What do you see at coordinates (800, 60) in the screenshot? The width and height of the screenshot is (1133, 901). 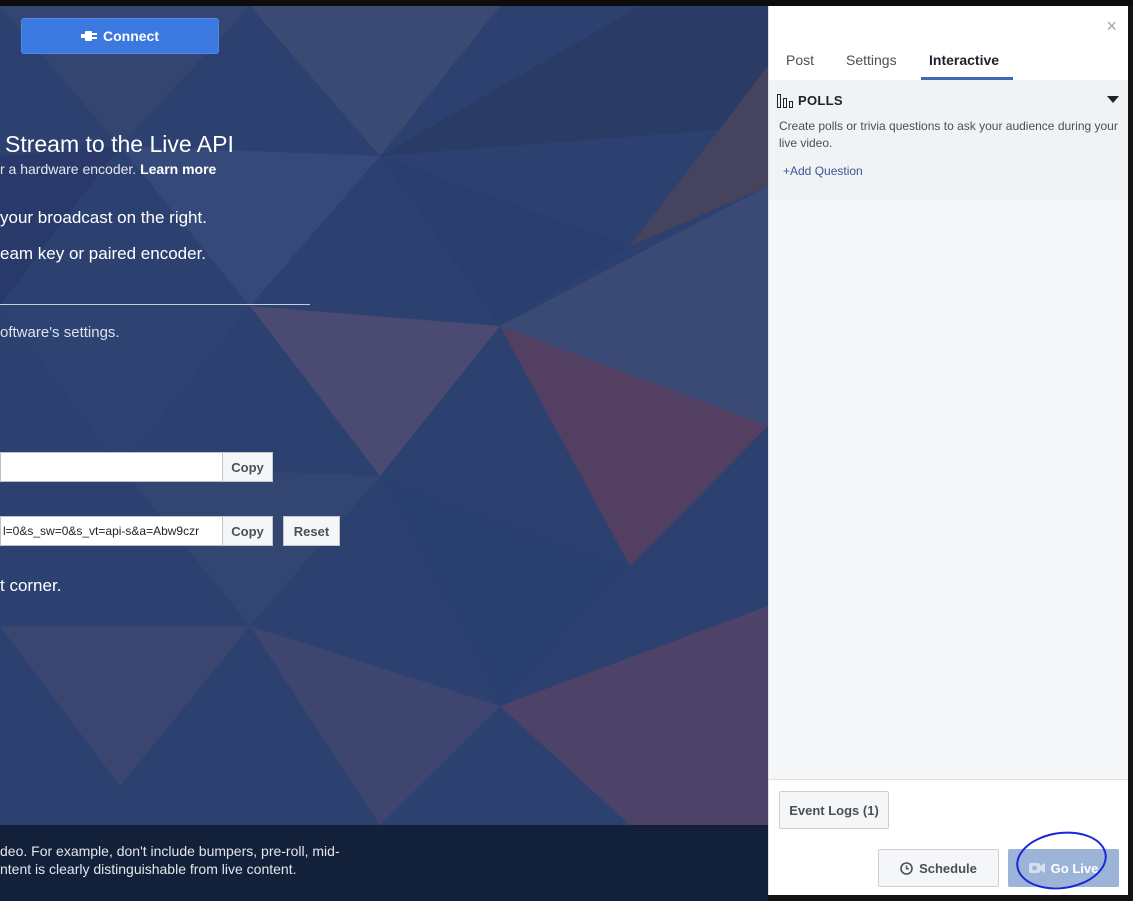 I see `tab-post: Post` at bounding box center [800, 60].